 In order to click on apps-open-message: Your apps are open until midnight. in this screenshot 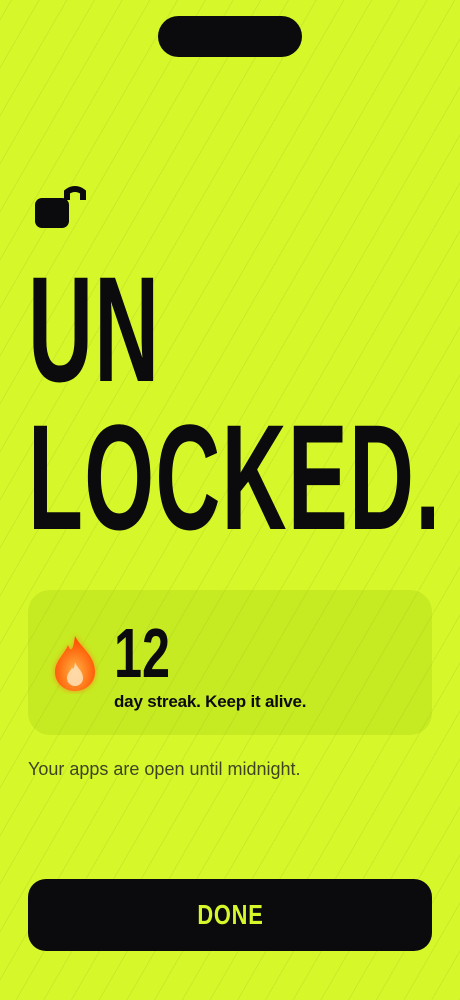, I will do `click(164, 769)`.